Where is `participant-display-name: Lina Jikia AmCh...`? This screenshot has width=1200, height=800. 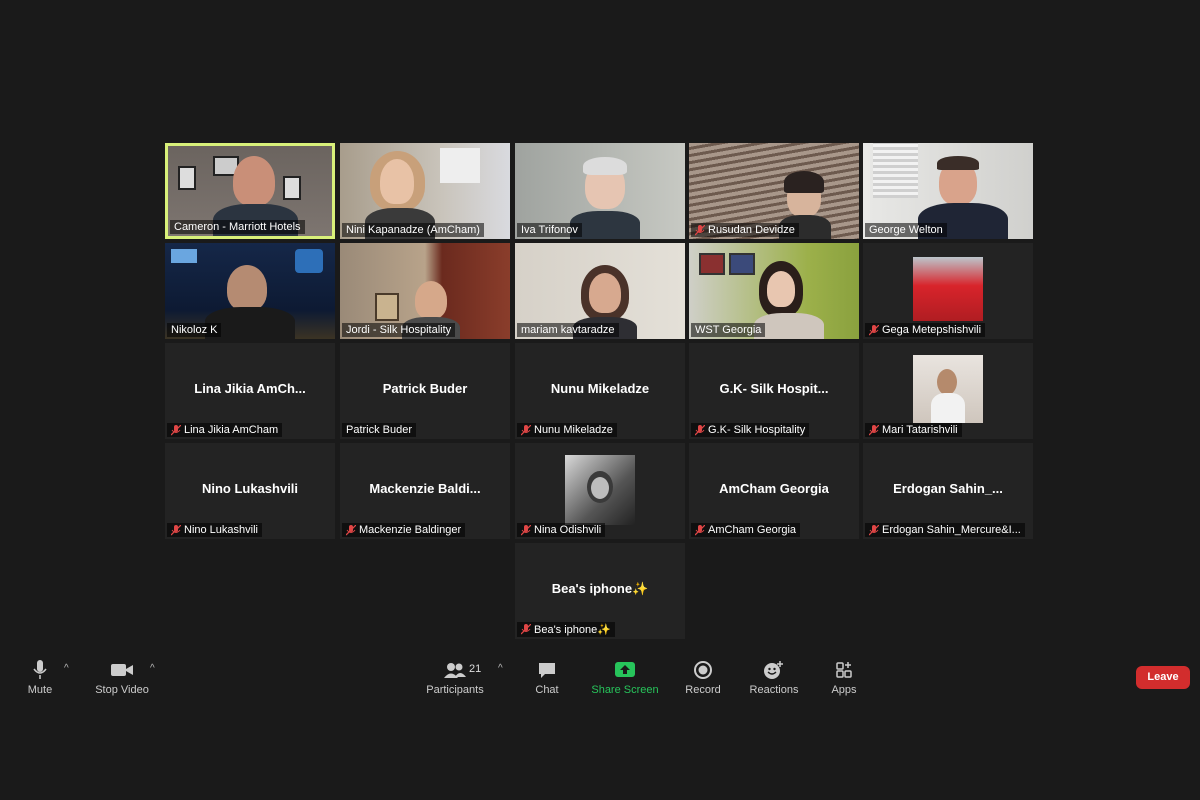
participant-display-name: Lina Jikia AmCh... is located at coordinates (250, 388).